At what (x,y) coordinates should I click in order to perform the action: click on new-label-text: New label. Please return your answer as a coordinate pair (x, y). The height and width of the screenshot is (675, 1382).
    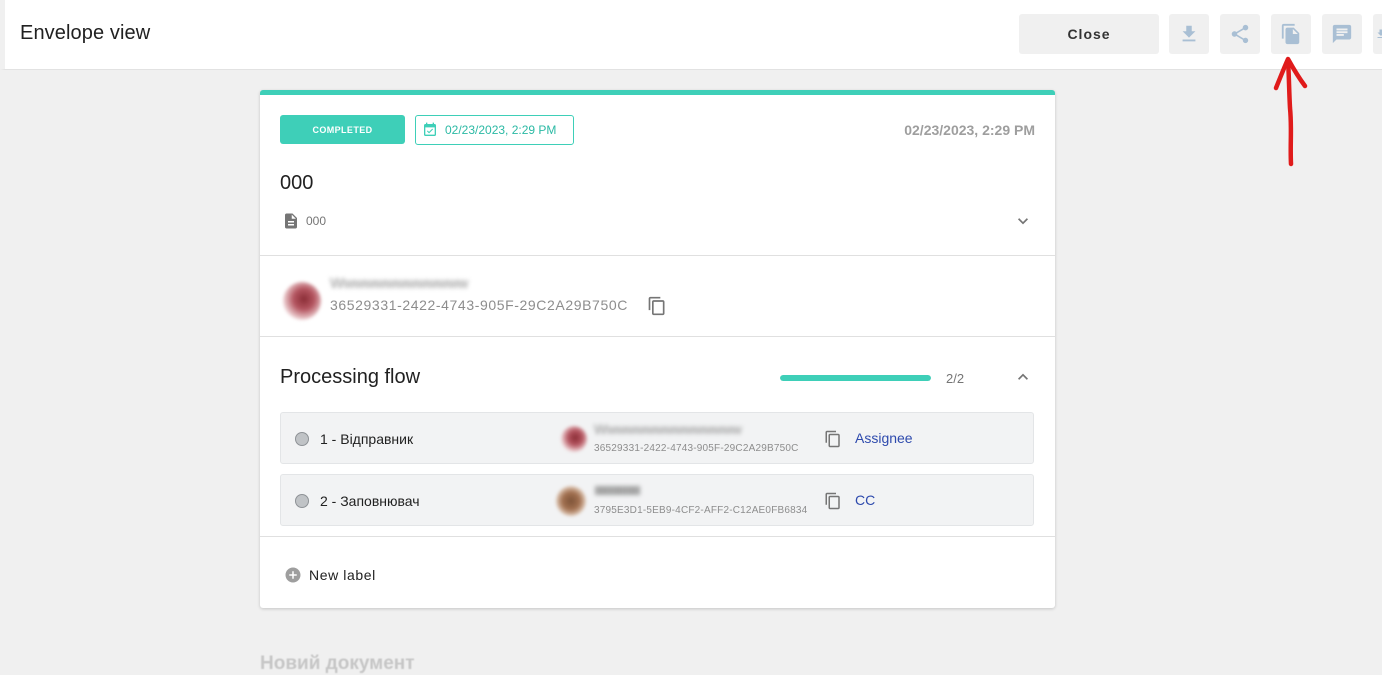
    Looking at the image, I should click on (342, 575).